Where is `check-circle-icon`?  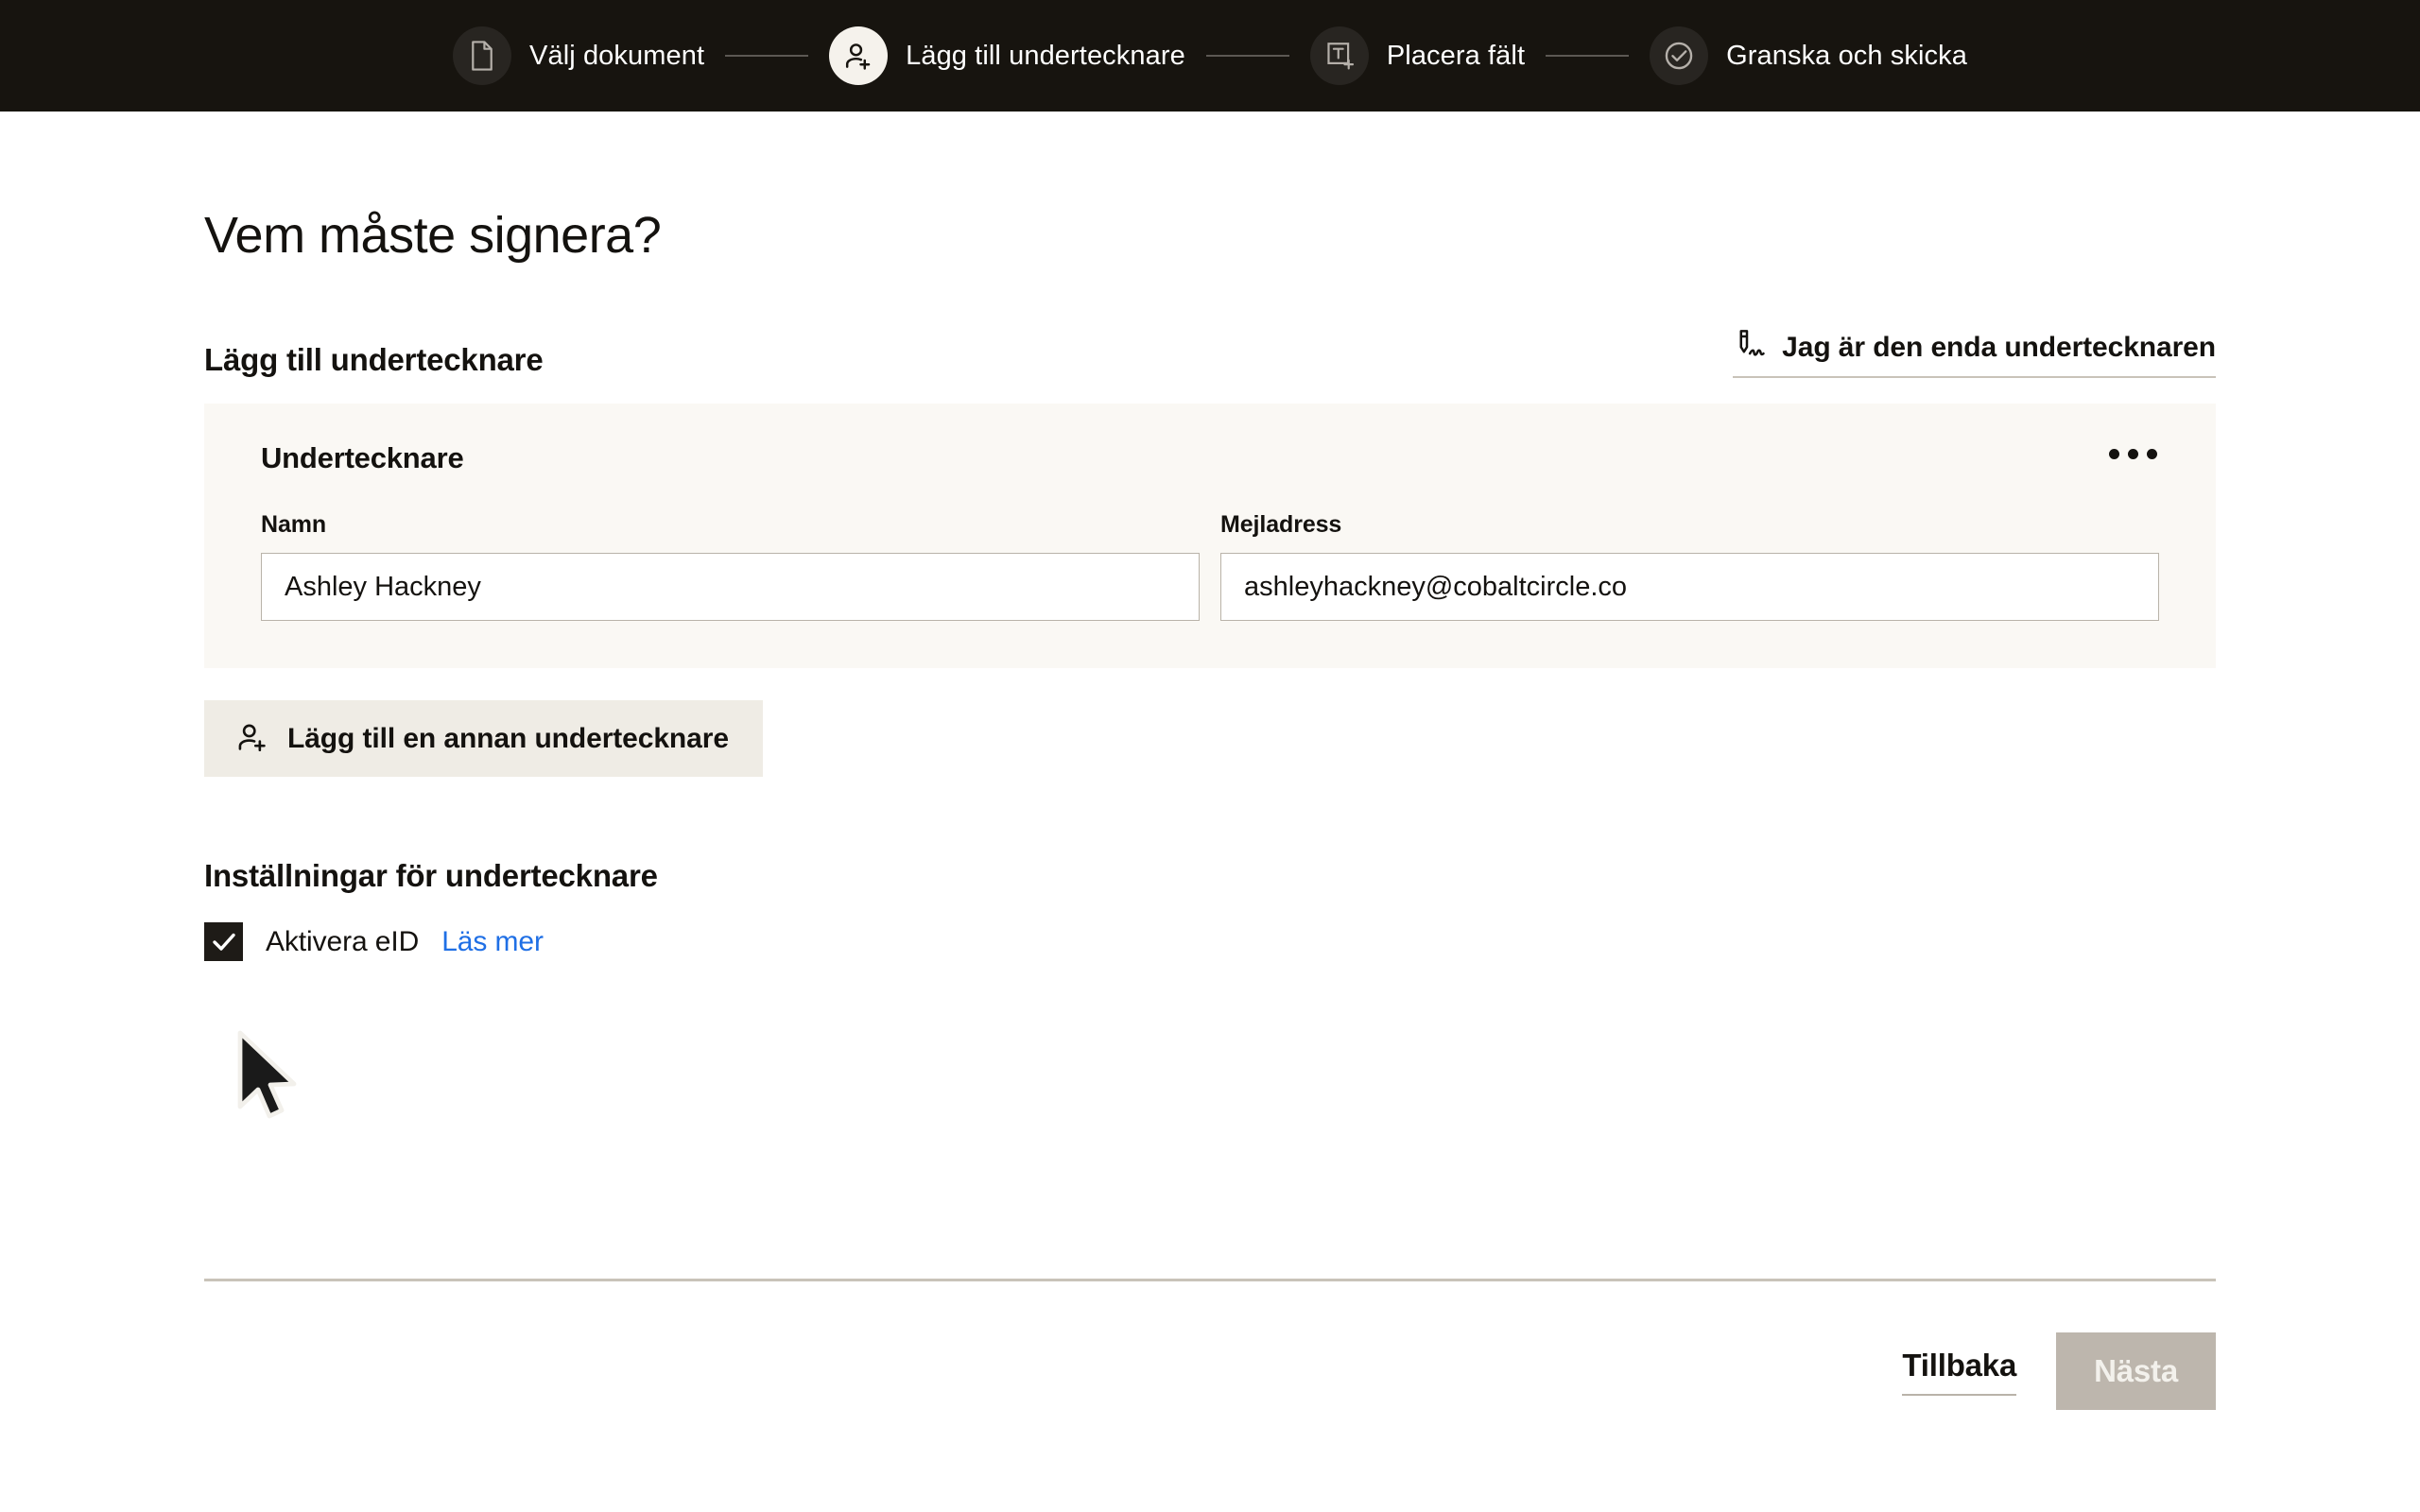 check-circle-icon is located at coordinates (1680, 55).